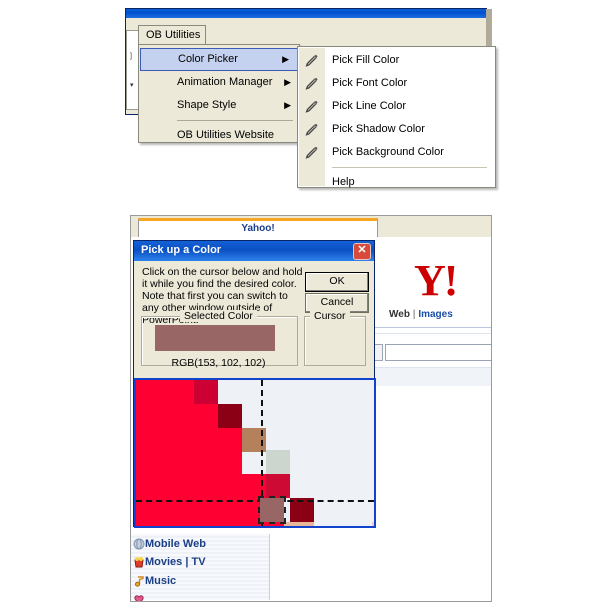 This screenshot has height=602, width=600. What do you see at coordinates (409, 167) in the screenshot?
I see `submenu-separator` at bounding box center [409, 167].